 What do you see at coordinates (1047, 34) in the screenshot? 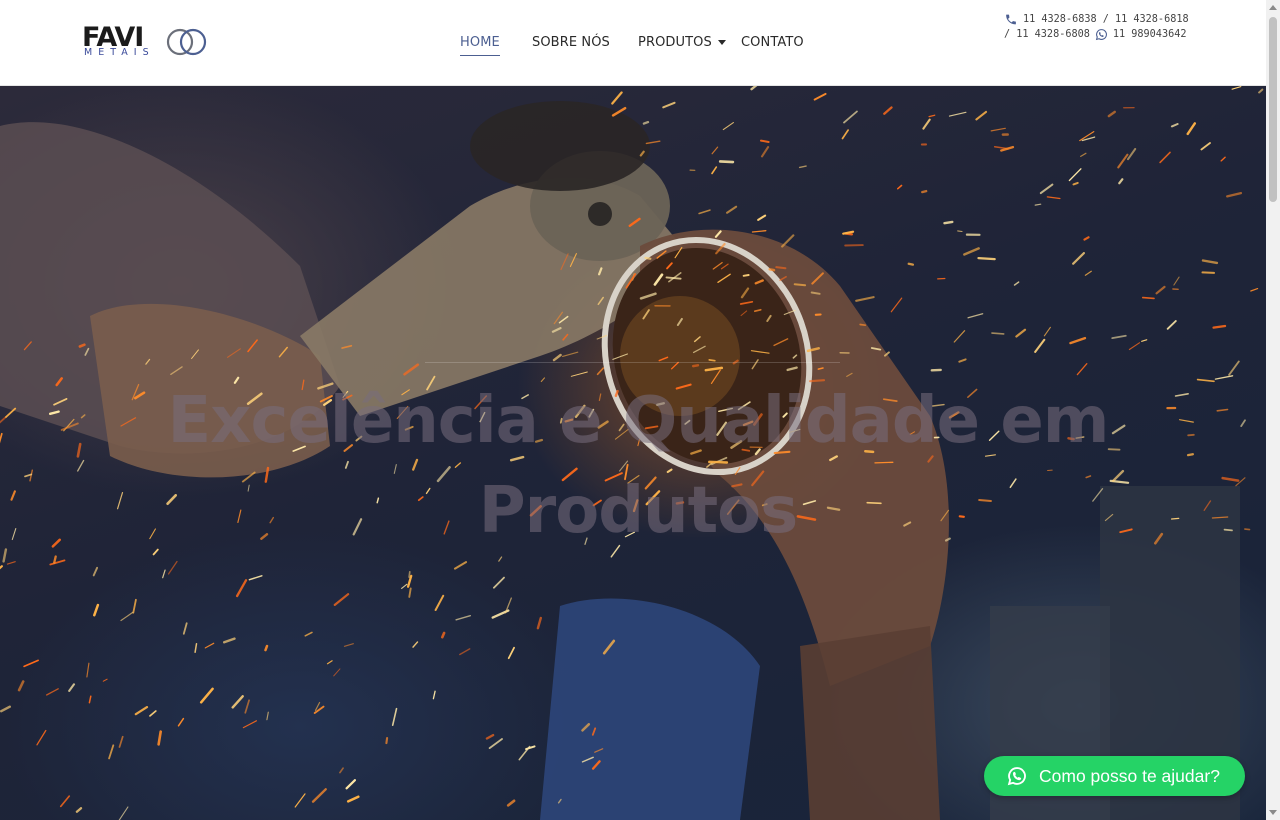
I see `phone-numbers-line2: / 11 4328-6808` at bounding box center [1047, 34].